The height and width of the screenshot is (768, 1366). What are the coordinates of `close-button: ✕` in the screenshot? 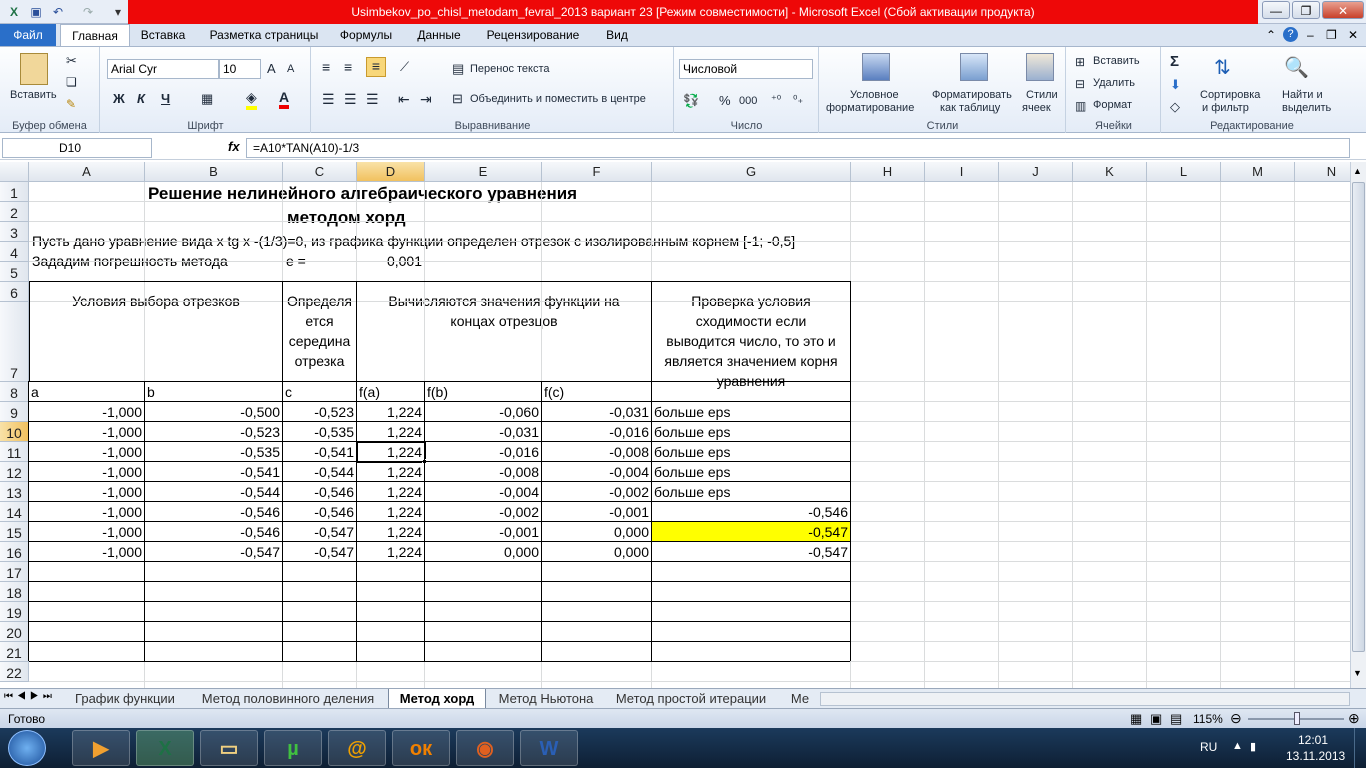 It's located at (1343, 10).